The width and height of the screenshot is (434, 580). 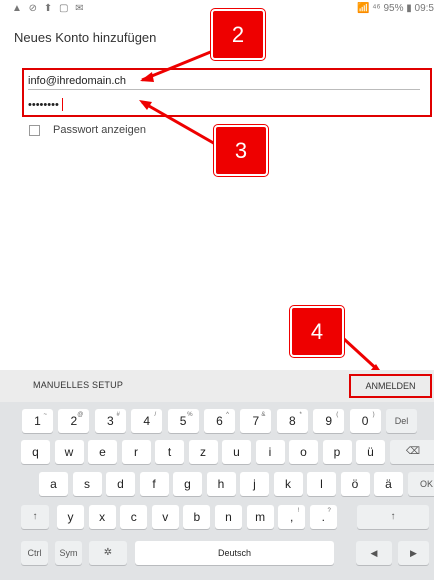 I want to click on key-delete-label: Del, so click(x=401, y=421).